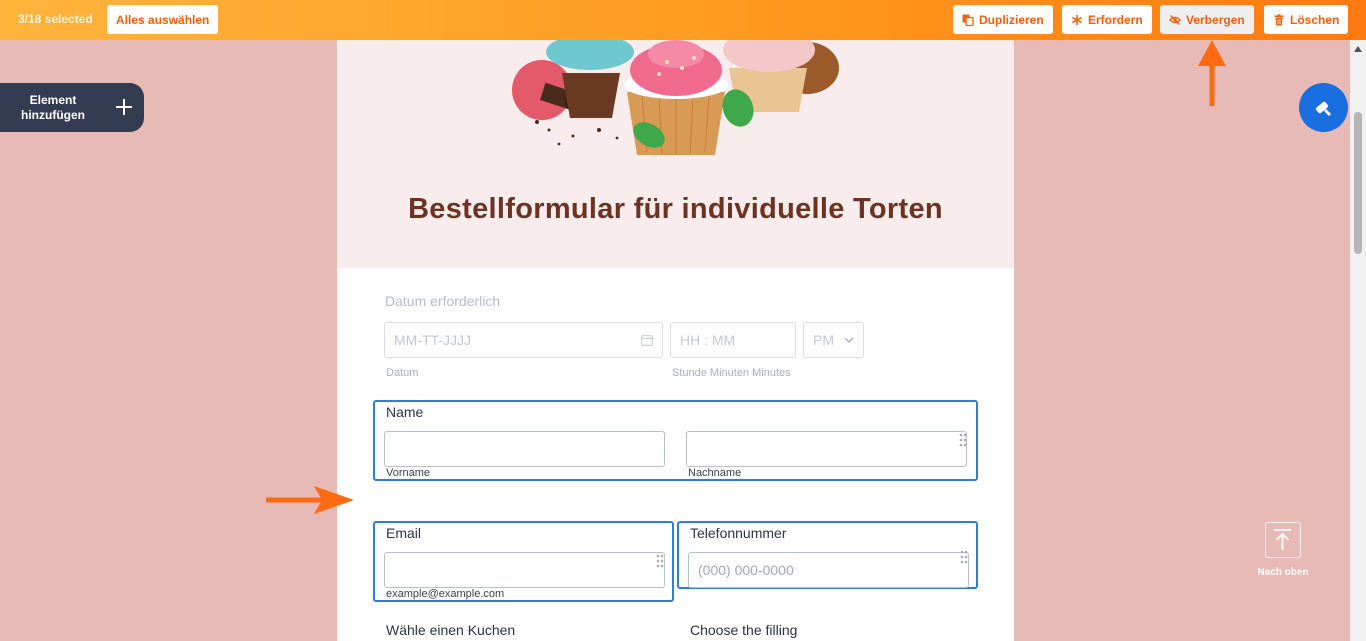 The image size is (1366, 641). Describe the element at coordinates (1175, 20) in the screenshot. I see `eye-off-icon` at that location.